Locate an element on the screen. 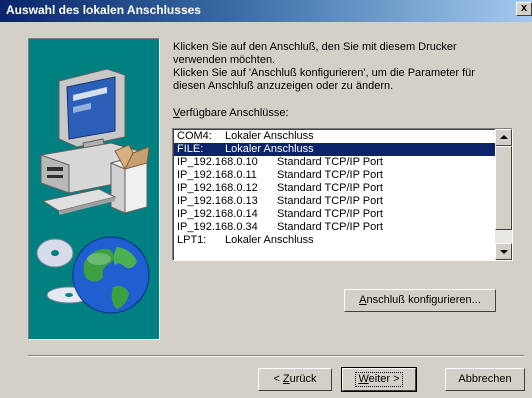 The width and height of the screenshot is (532, 398). list-item: IP_192.168.0.12 Standard TCP/IP Port is located at coordinates (334, 188).